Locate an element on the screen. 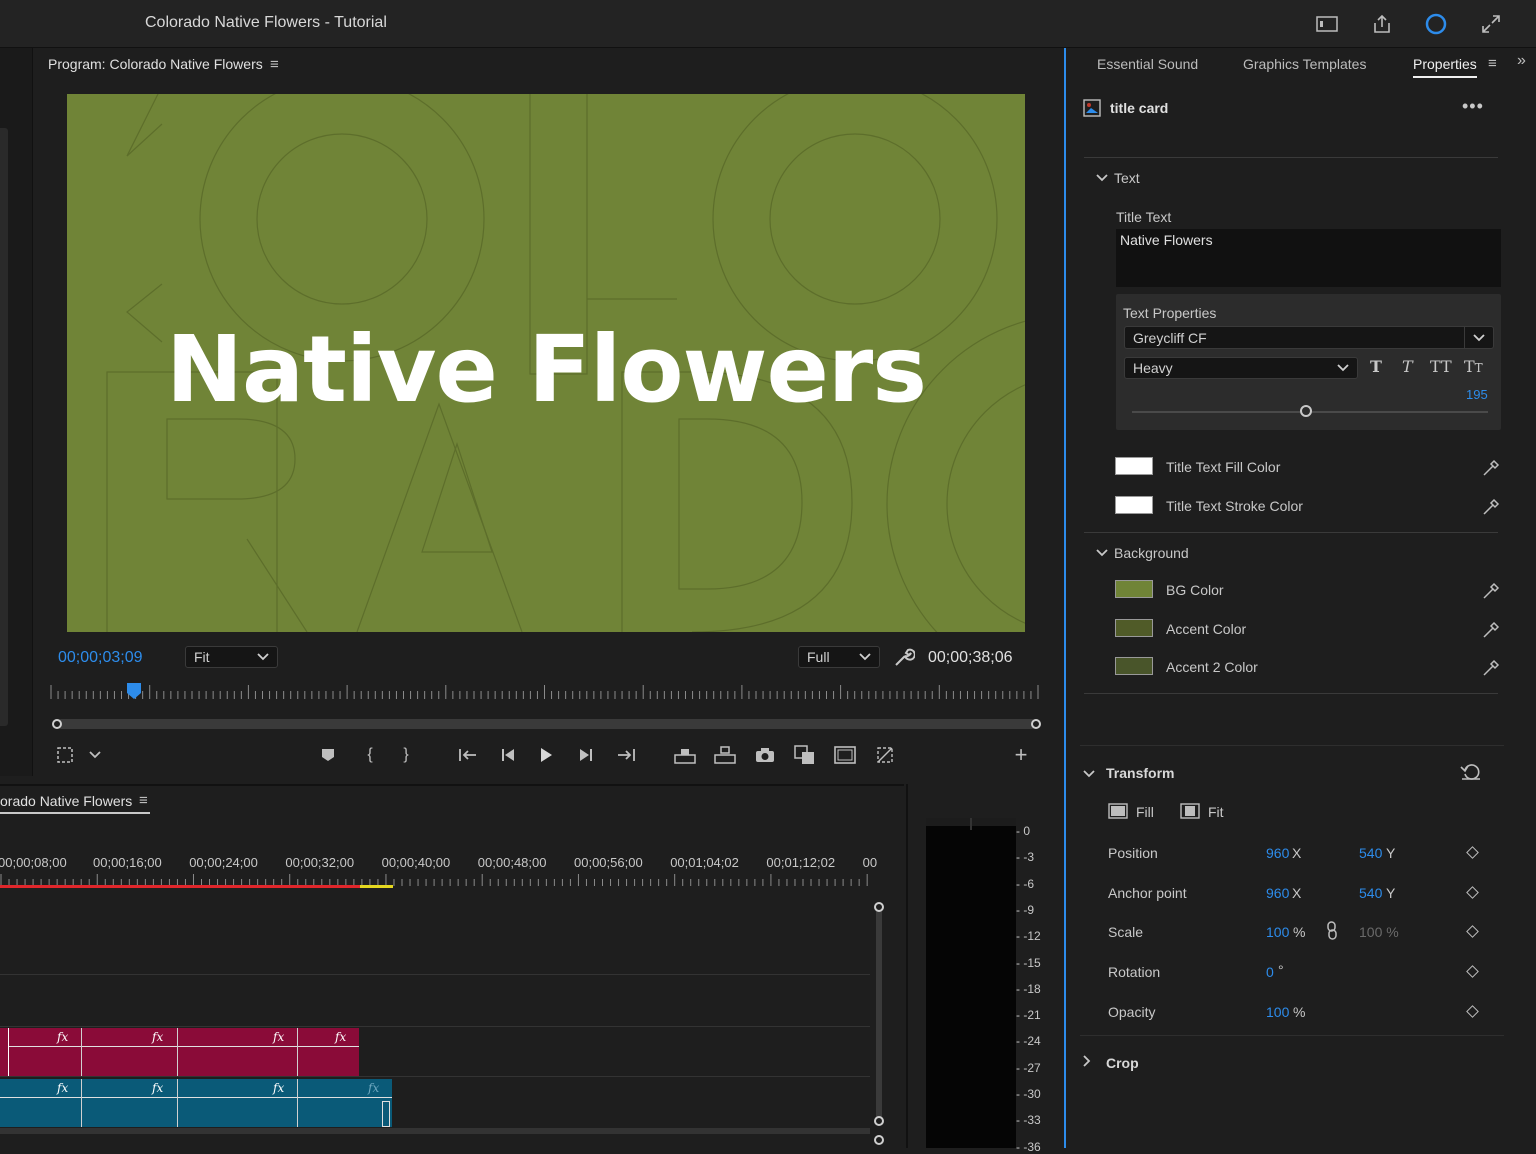 The height and width of the screenshot is (1154, 1536). more-icon: ••• is located at coordinates (1473, 106).